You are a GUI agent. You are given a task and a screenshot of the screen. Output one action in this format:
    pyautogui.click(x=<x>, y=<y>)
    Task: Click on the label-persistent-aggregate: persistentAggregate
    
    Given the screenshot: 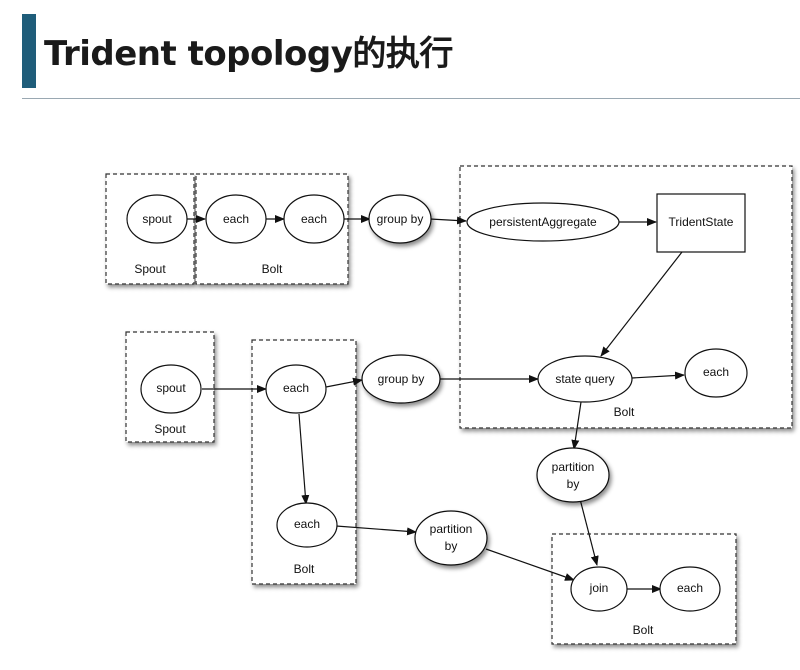 What is the action you would take?
    pyautogui.click(x=543, y=222)
    